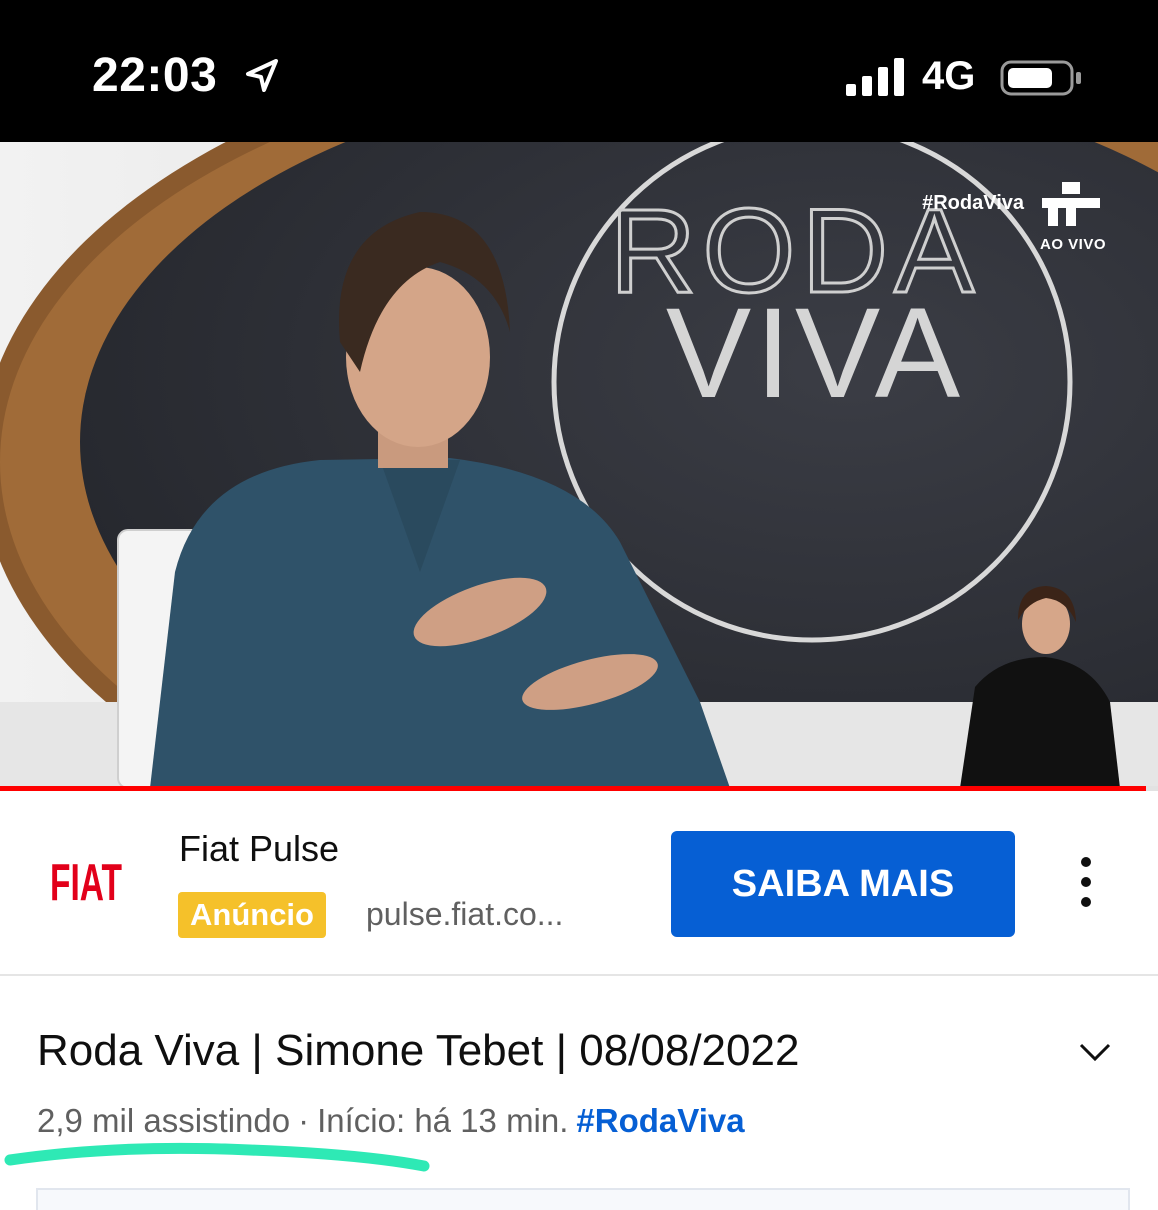 The width and height of the screenshot is (1158, 1210). Describe the element at coordinates (815, 353) in the screenshot. I see `svg-text: VIVA` at that location.